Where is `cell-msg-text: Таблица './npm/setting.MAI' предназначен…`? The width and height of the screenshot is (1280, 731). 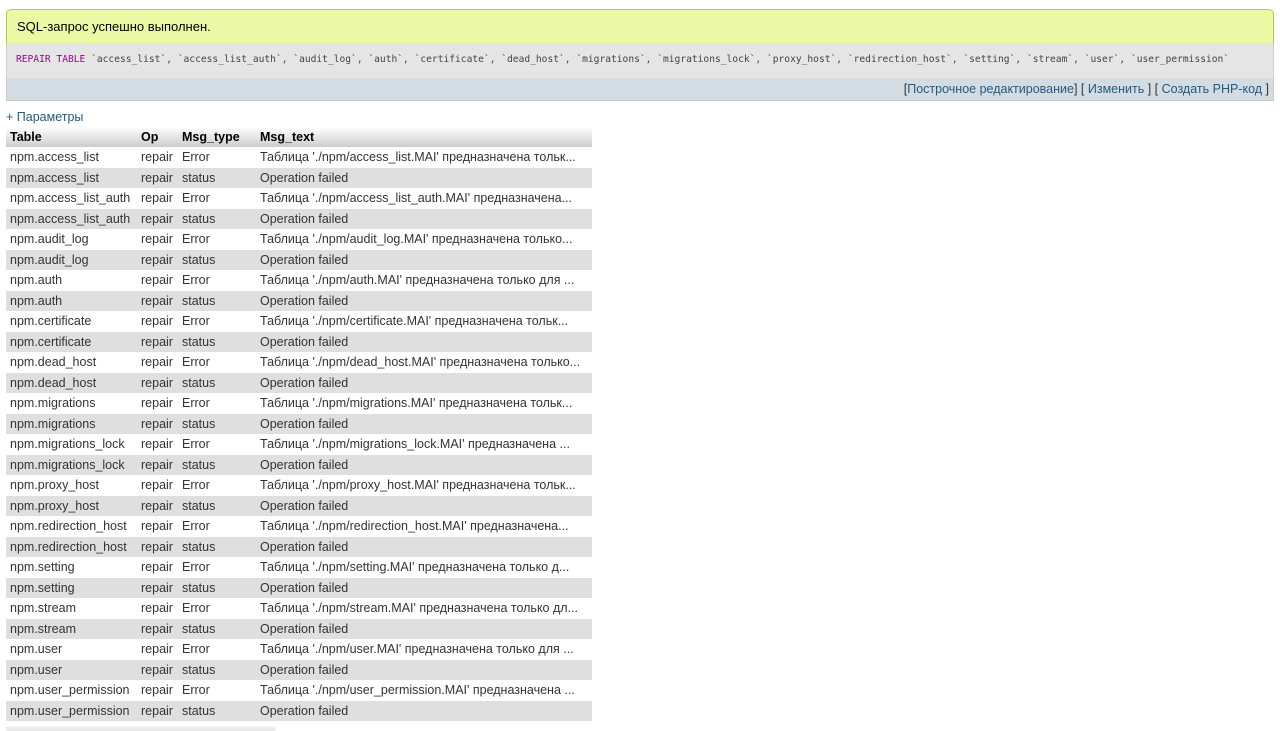
cell-msg-text: Таблица './npm/setting.MAI' предназначен… is located at coordinates (424, 567).